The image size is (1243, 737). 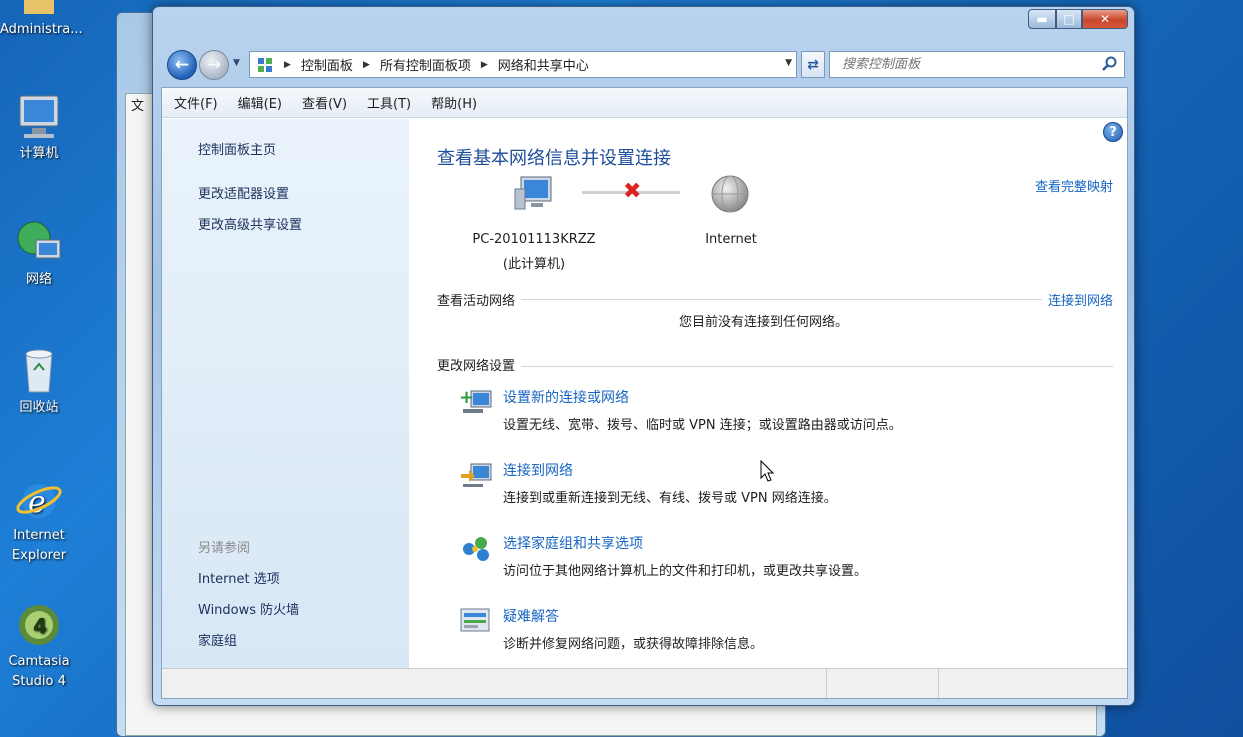 I want to click on search-box, so click(x=977, y=64).